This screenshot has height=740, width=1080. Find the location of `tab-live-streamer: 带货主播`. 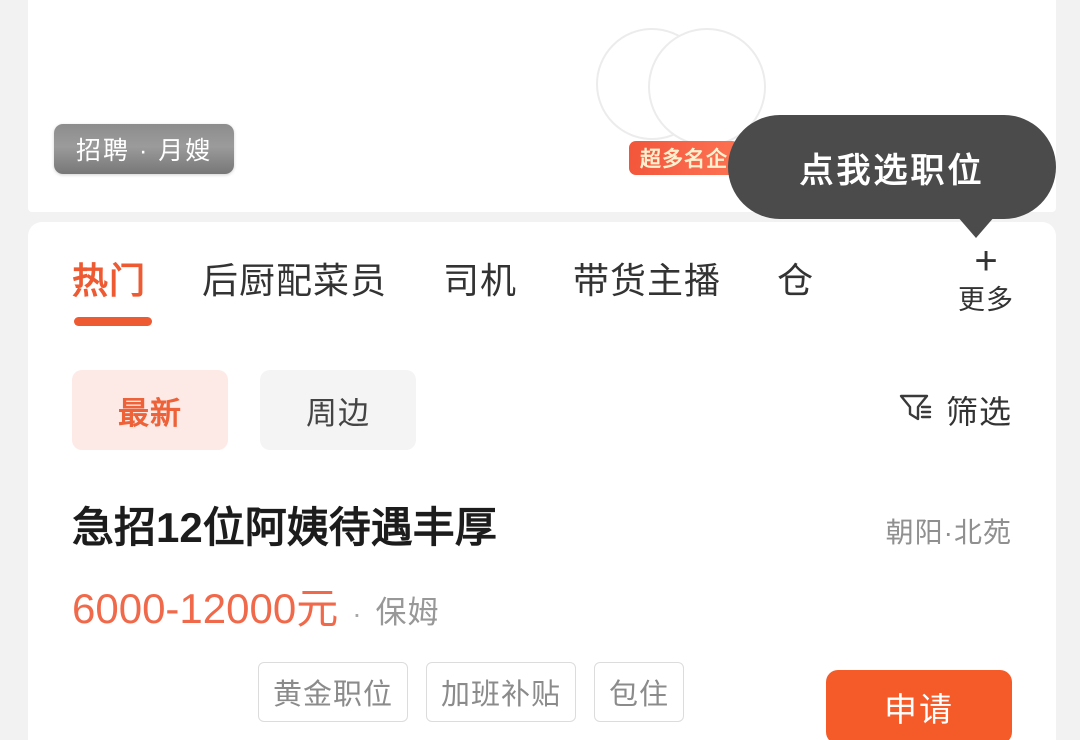

tab-live-streamer: 带货主播 is located at coordinates (647, 281).